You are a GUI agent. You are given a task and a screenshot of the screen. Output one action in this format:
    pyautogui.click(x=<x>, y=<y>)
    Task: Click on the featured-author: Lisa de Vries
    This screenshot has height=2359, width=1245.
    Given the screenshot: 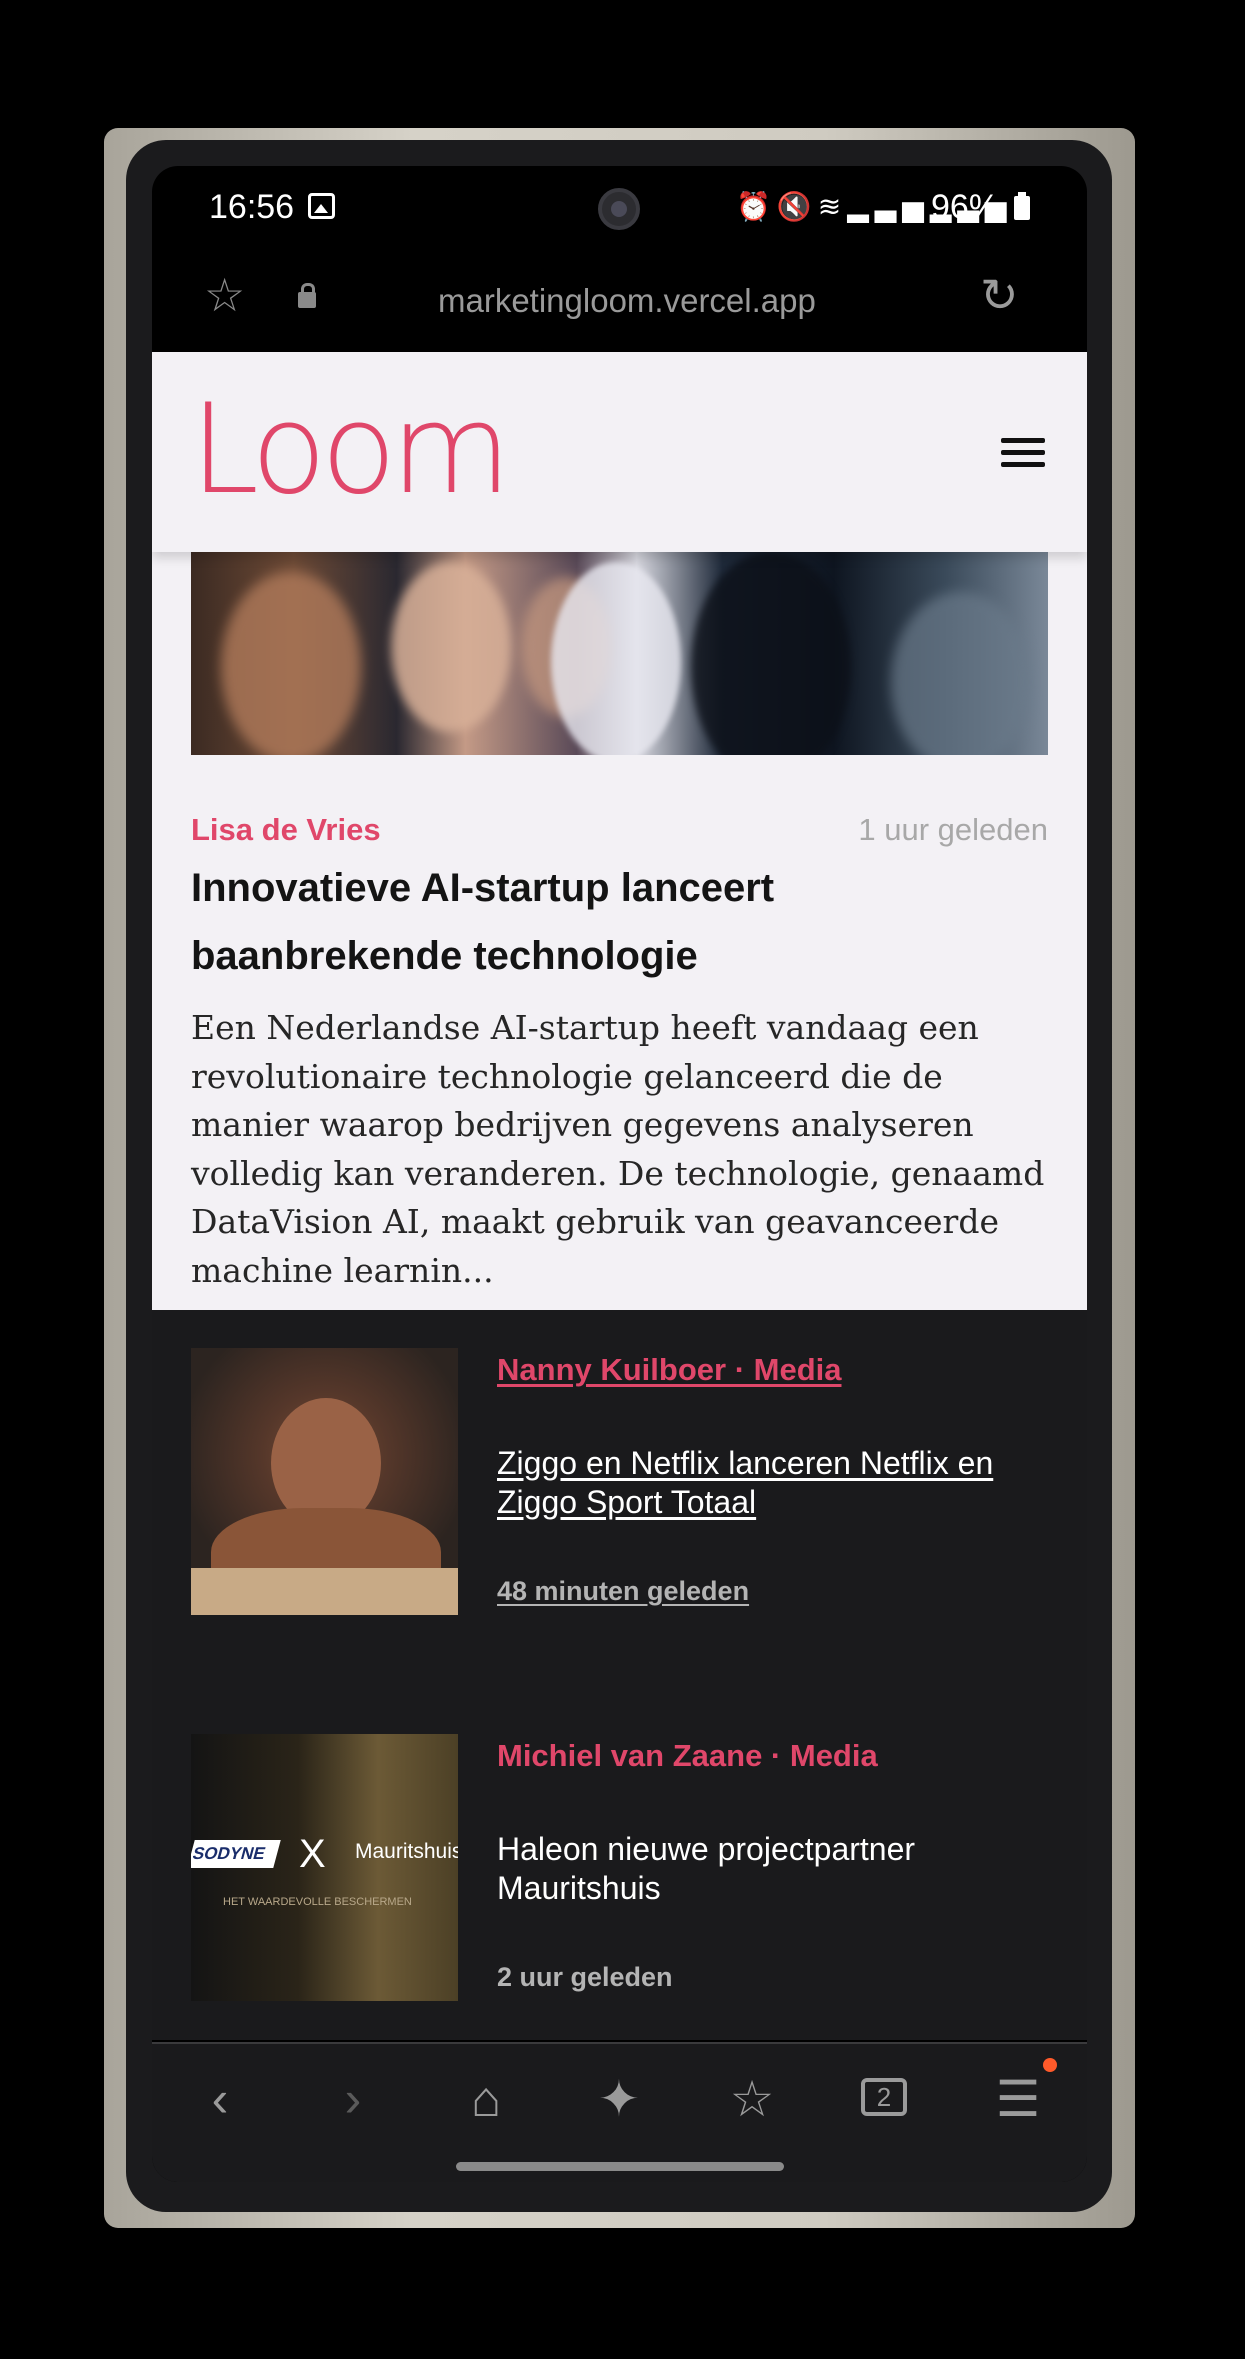 What is the action you would take?
    pyautogui.click(x=286, y=830)
    